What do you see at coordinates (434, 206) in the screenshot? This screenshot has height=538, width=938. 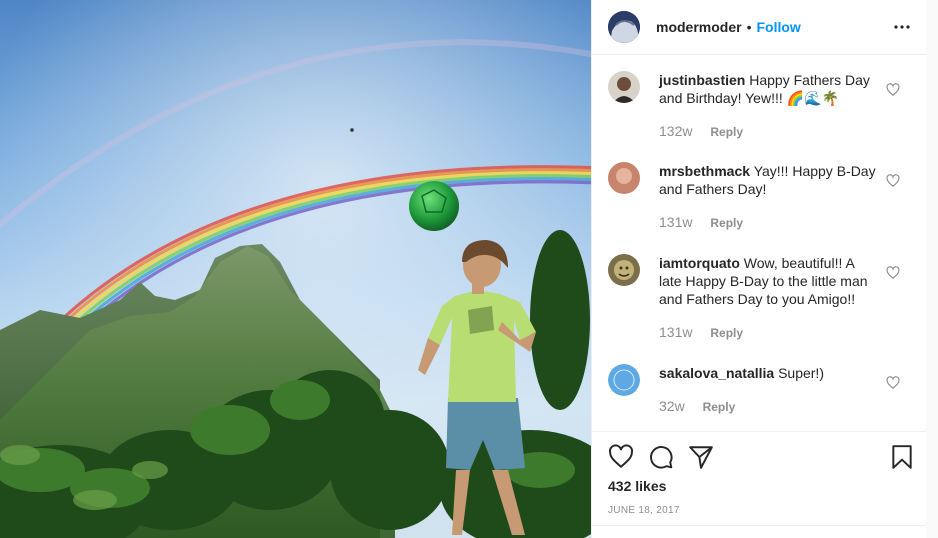 I see `photo-soccer-ball` at bounding box center [434, 206].